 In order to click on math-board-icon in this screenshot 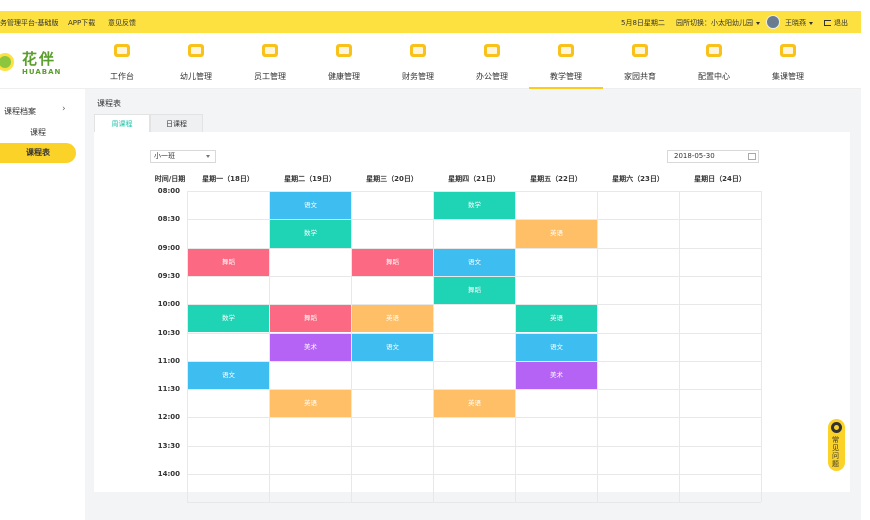, I will do `click(566, 51)`.